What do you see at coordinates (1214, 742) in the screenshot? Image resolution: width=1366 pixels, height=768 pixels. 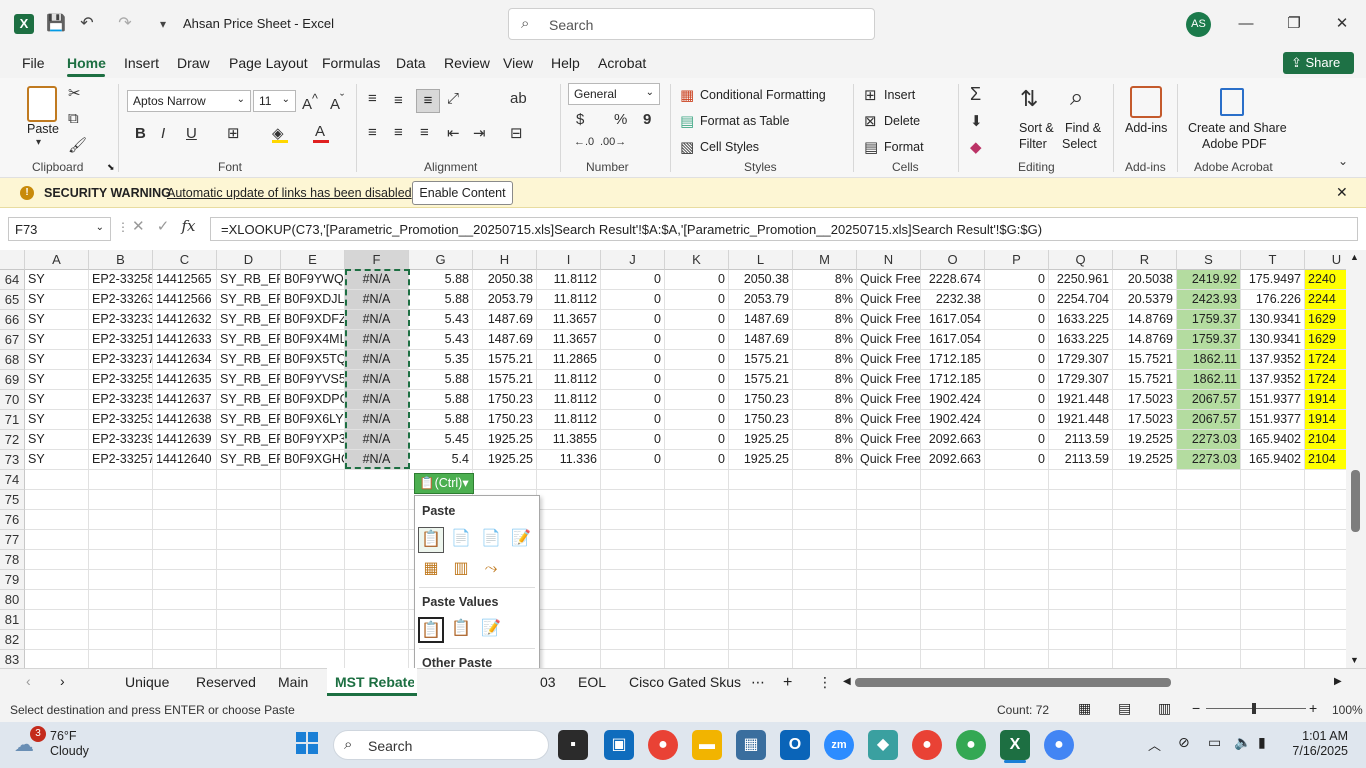 I see `display-icon: ▭` at bounding box center [1214, 742].